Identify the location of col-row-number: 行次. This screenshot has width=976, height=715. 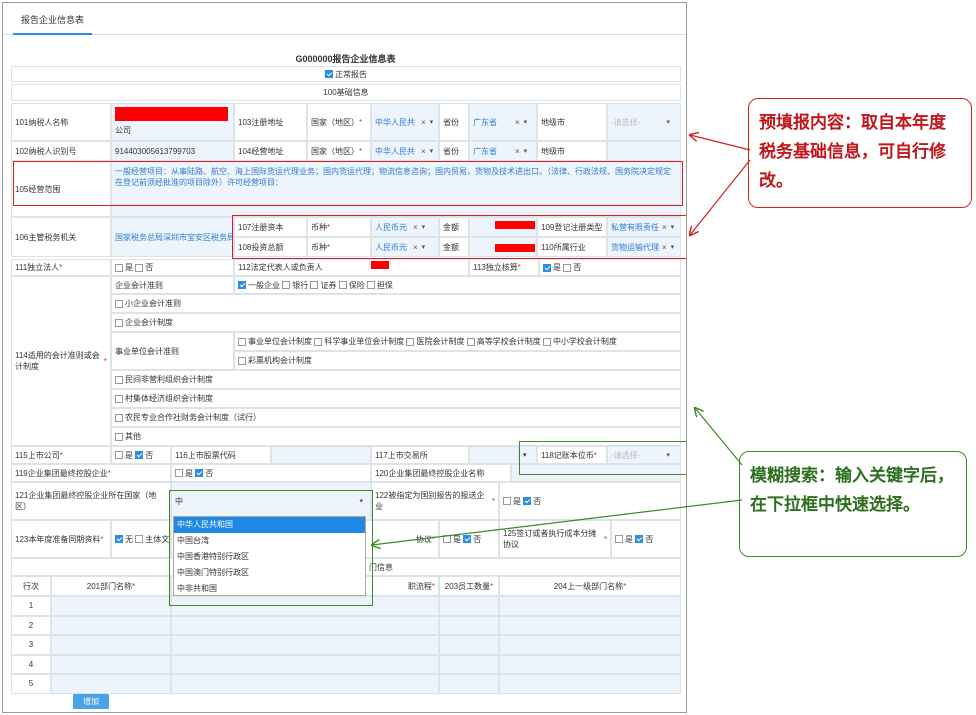
(31, 586).